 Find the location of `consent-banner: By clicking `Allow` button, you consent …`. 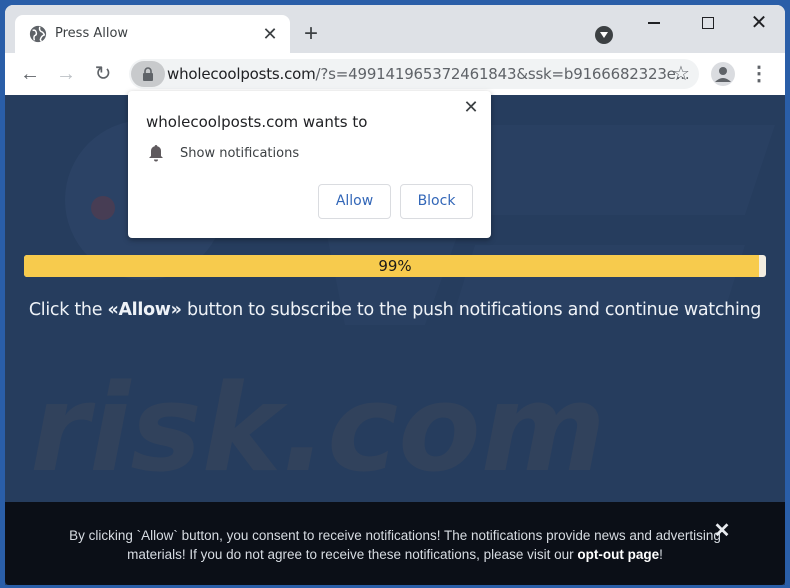

consent-banner: By clicking `Allow` button, you consent … is located at coordinates (395, 543).